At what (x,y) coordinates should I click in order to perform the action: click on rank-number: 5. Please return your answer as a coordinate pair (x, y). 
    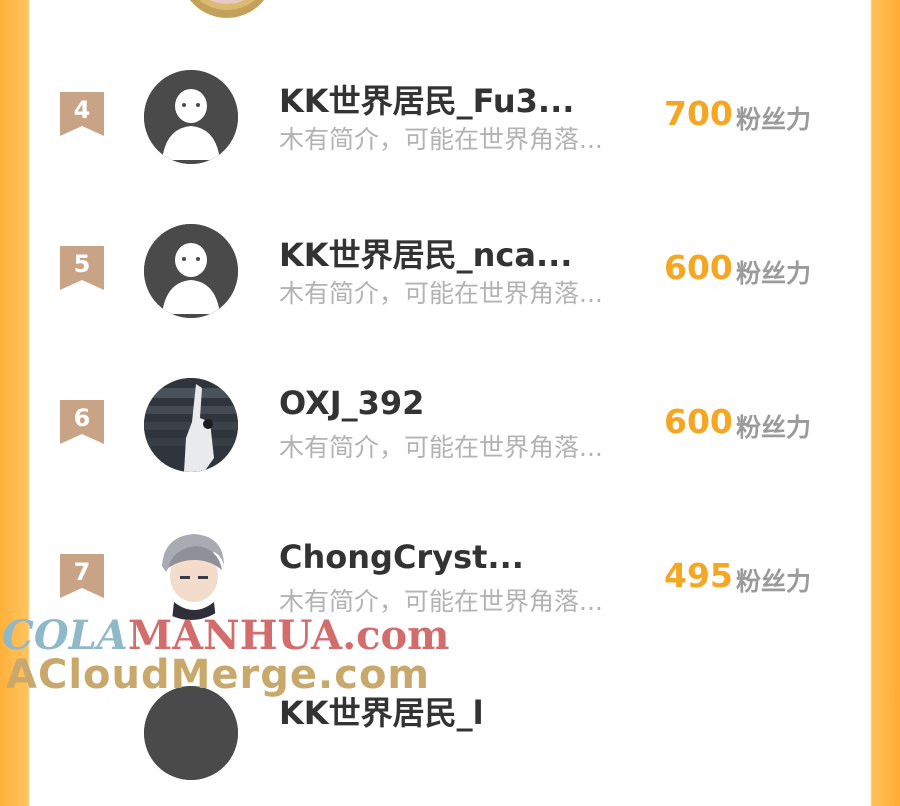
    Looking at the image, I should click on (82, 264).